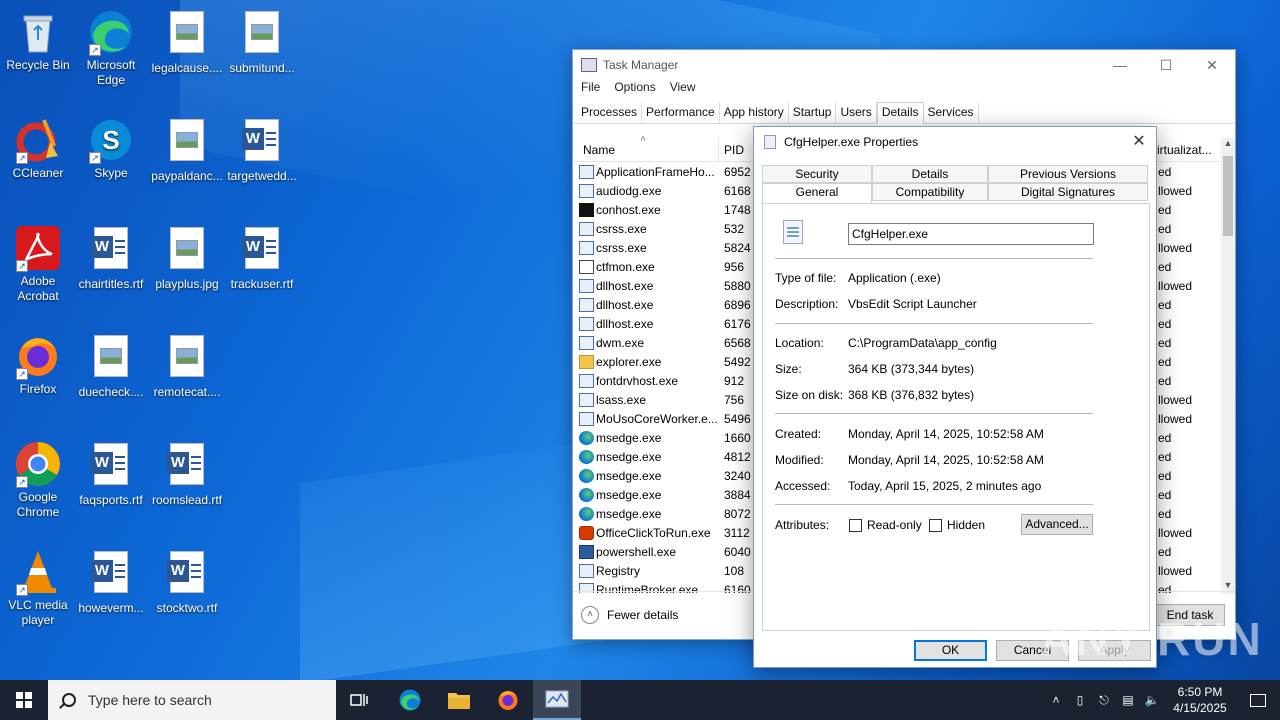  What do you see at coordinates (817, 174) in the screenshot?
I see `tab-security: Security` at bounding box center [817, 174].